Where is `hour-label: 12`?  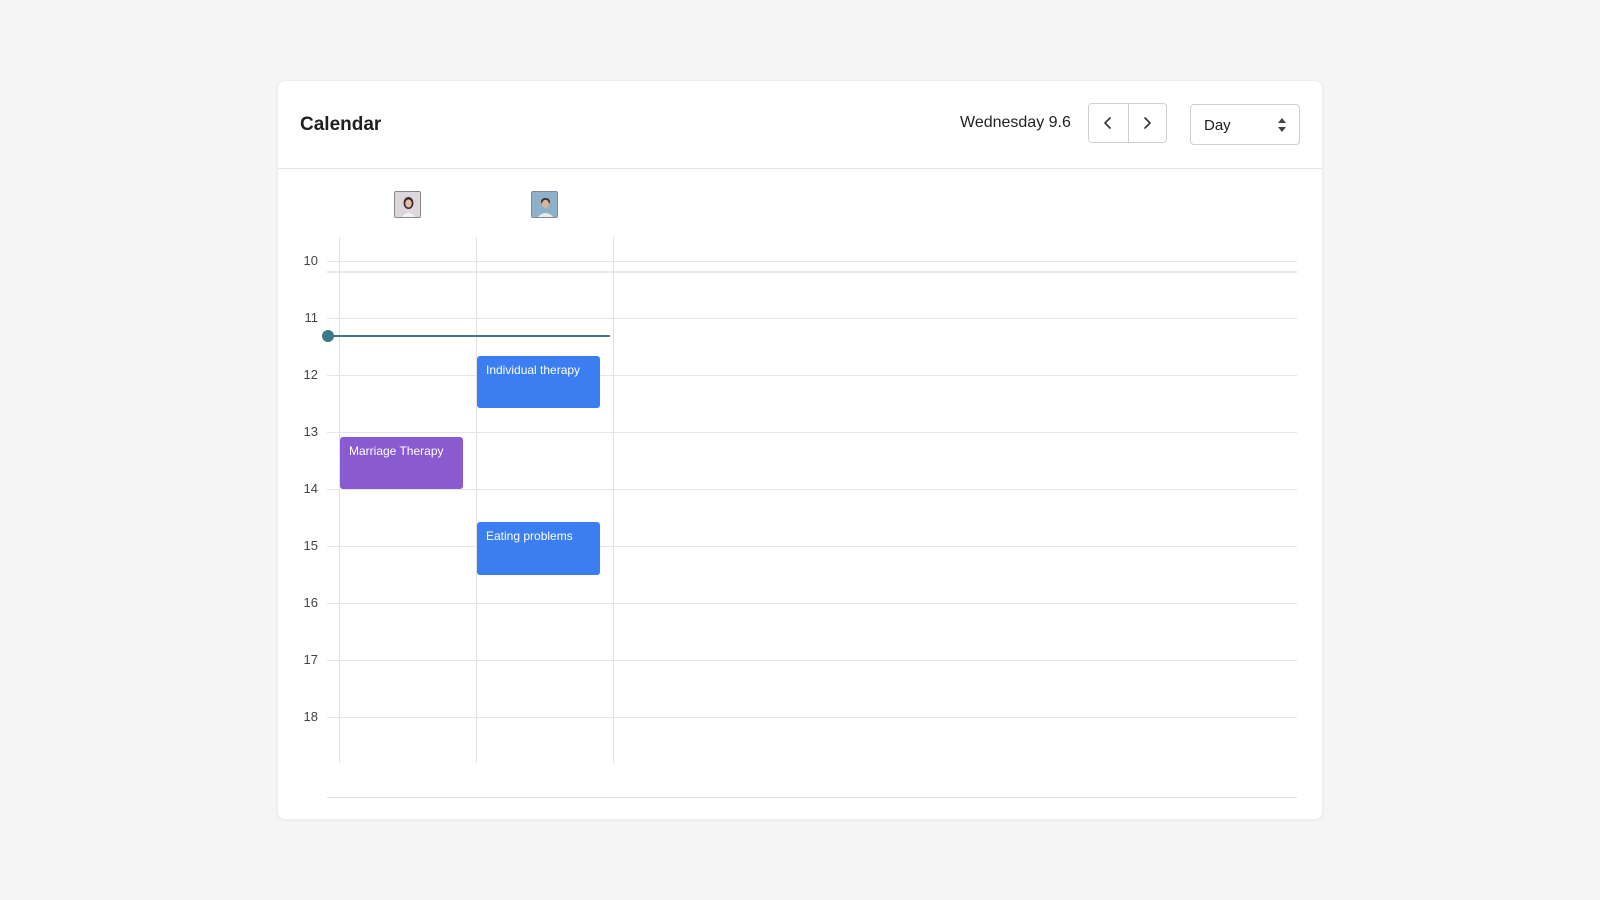 hour-label: 12 is located at coordinates (310, 374).